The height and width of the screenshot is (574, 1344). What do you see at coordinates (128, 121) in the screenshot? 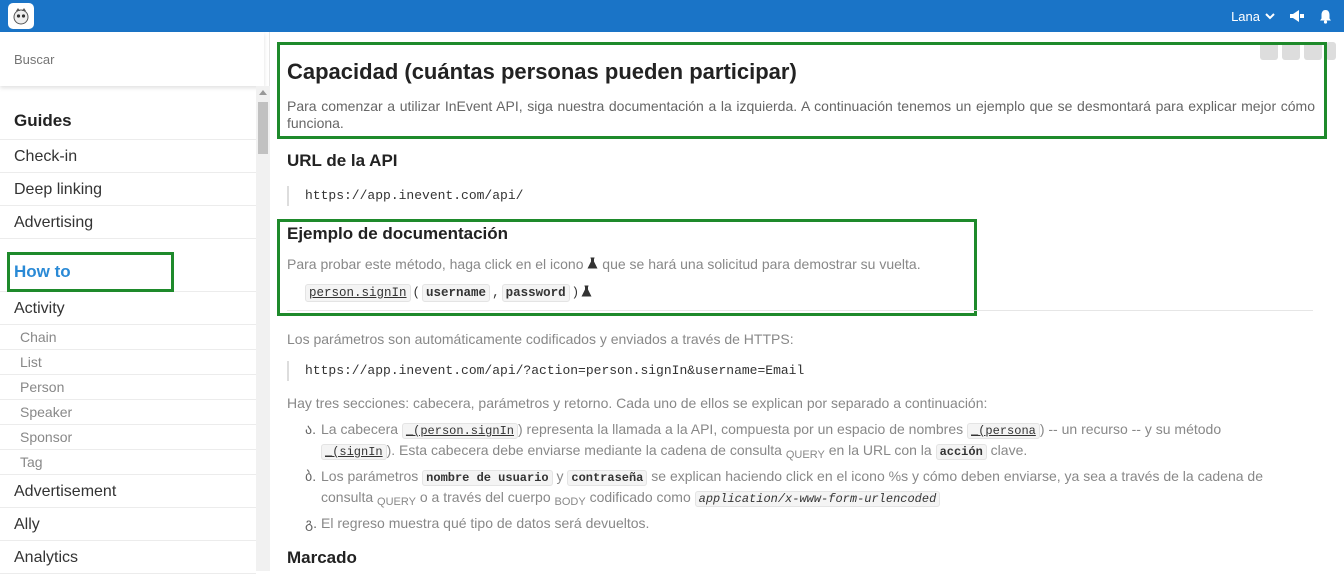
I see `sidebar-heading-guides: Guides` at bounding box center [128, 121].